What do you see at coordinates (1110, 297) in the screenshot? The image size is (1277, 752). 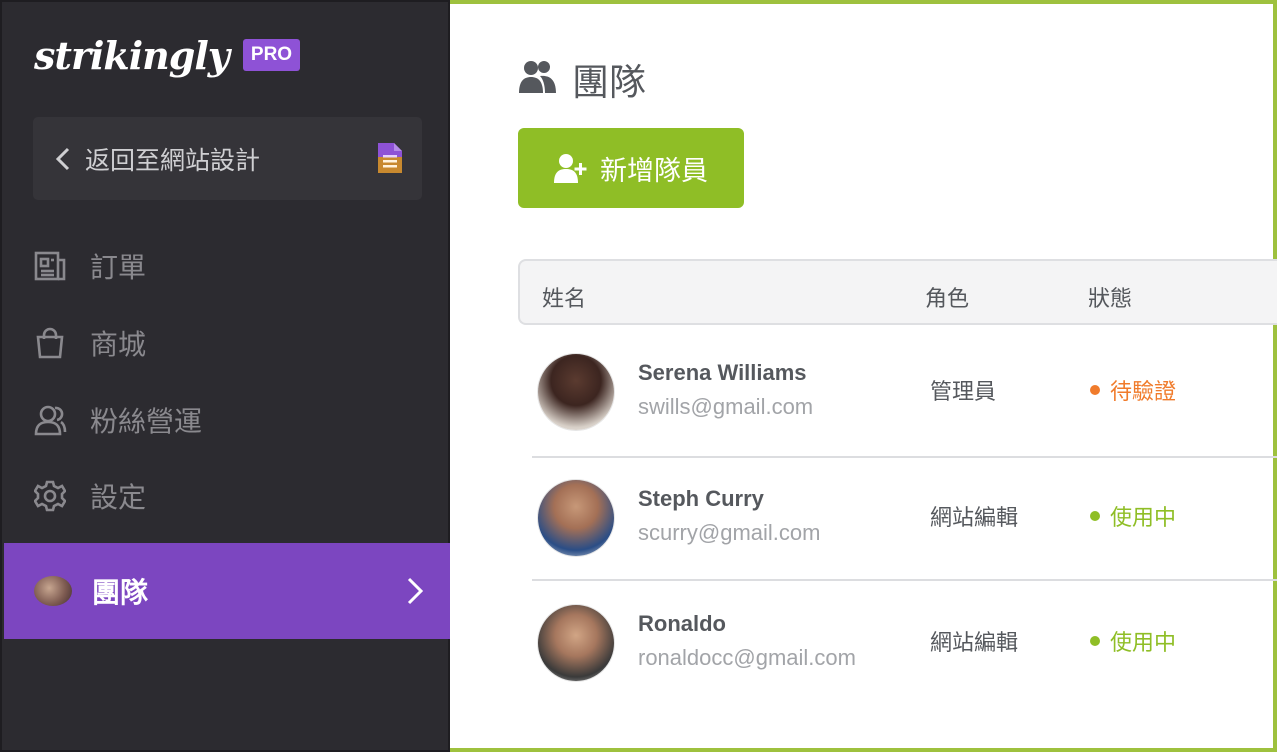 I see `column-header-status: 狀態` at bounding box center [1110, 297].